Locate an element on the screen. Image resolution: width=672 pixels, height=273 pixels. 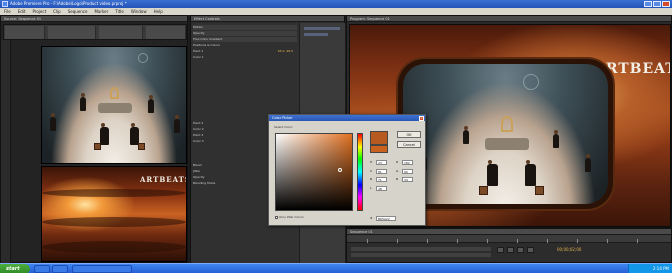
effect-controls-tab: Effect Controls is located at coordinates (267, 19).